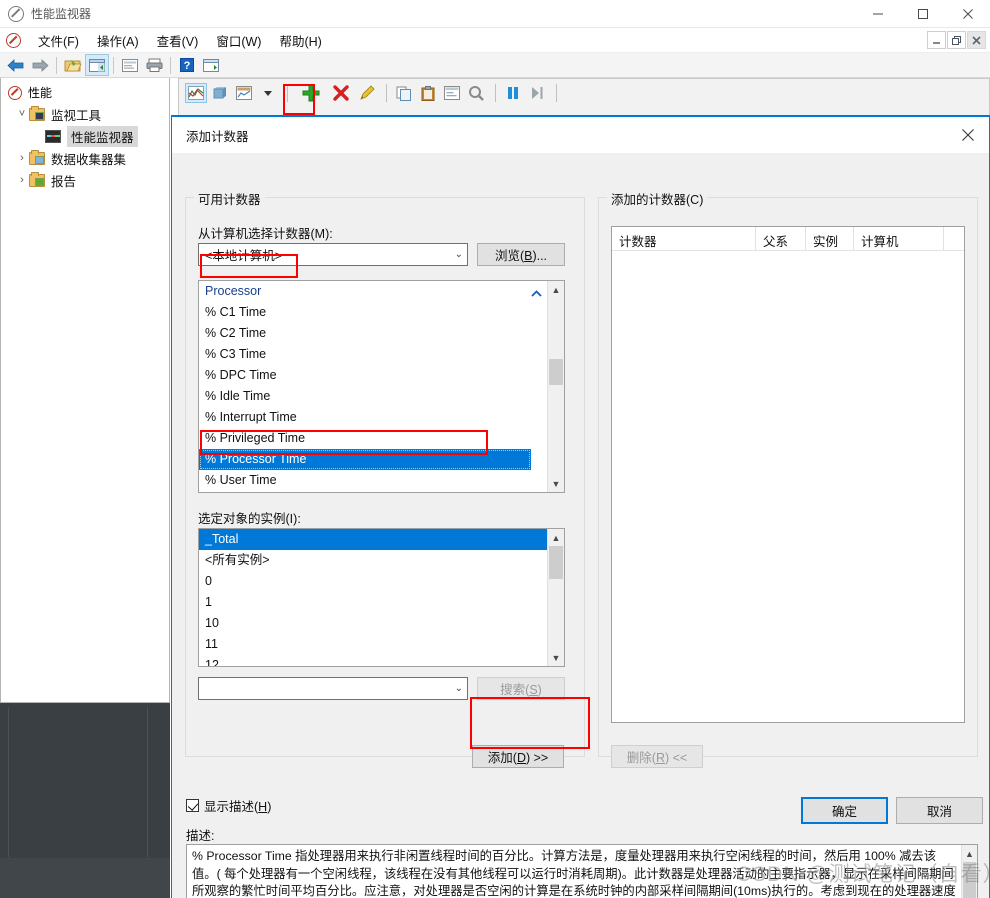  Describe the element at coordinates (844, 810) in the screenshot. I see `ok-button: 确定` at that location.